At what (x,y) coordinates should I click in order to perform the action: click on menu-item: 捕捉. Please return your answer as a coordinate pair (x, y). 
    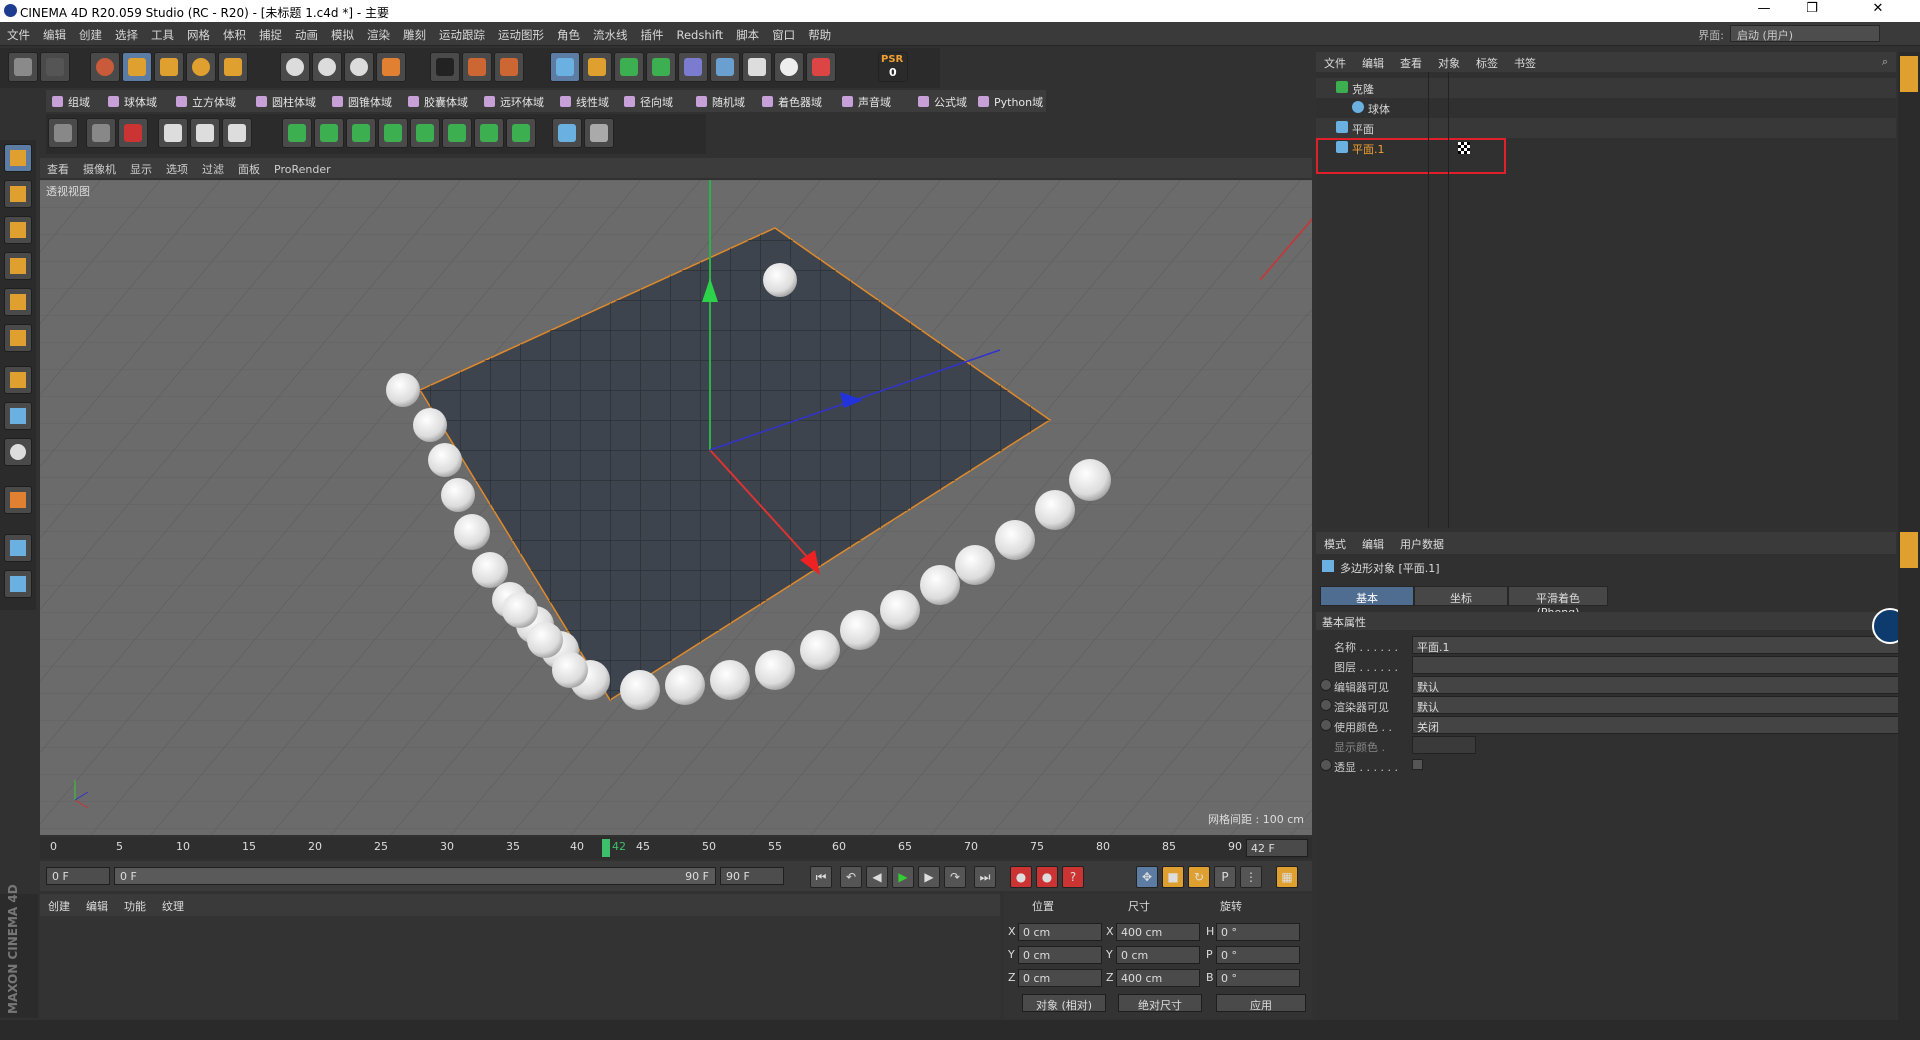
    Looking at the image, I should click on (270, 32).